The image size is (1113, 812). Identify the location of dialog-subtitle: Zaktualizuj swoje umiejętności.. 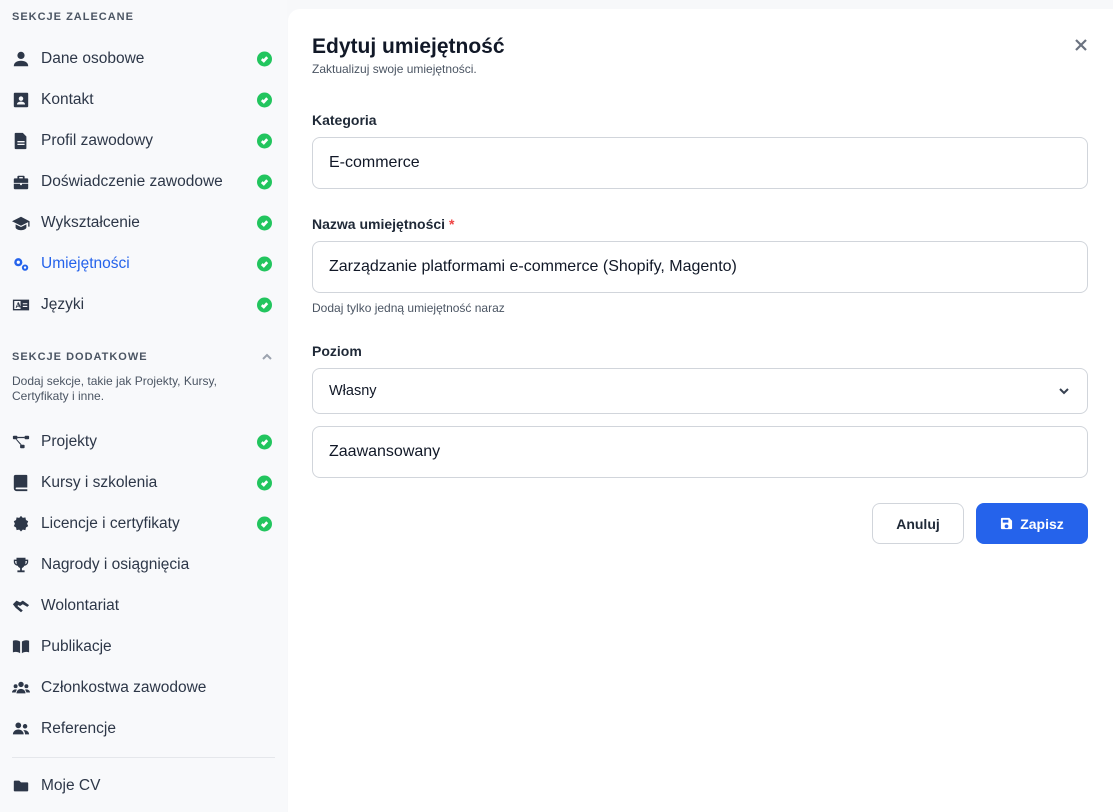
(394, 69).